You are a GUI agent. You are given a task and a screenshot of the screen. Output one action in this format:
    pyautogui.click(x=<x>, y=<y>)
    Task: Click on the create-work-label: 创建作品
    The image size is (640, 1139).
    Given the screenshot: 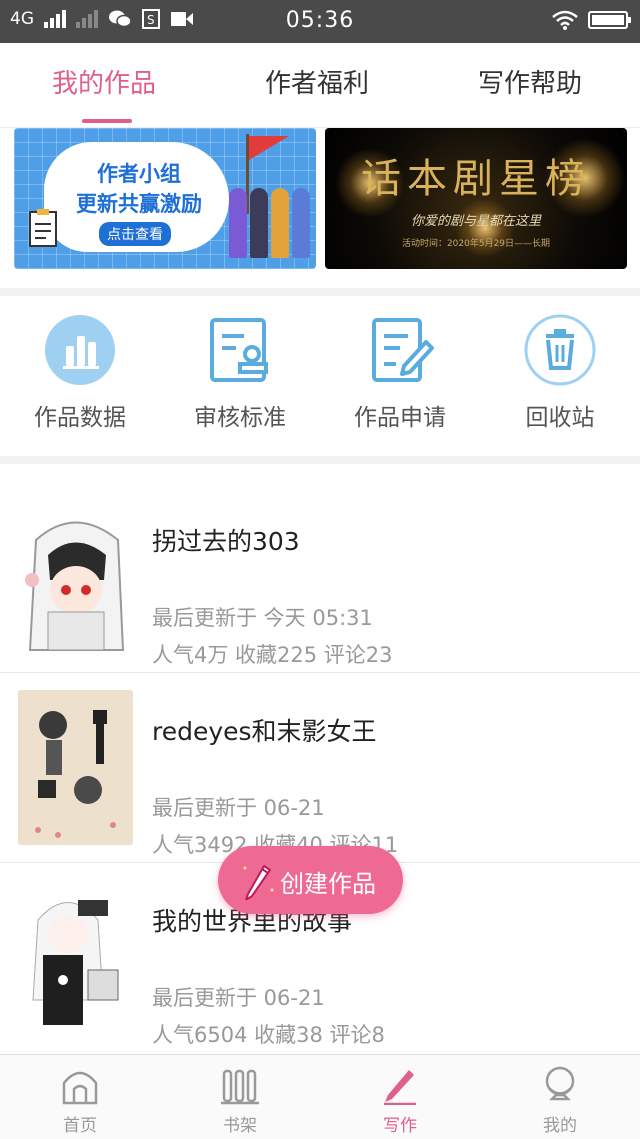 What is the action you would take?
    pyautogui.click(x=328, y=884)
    